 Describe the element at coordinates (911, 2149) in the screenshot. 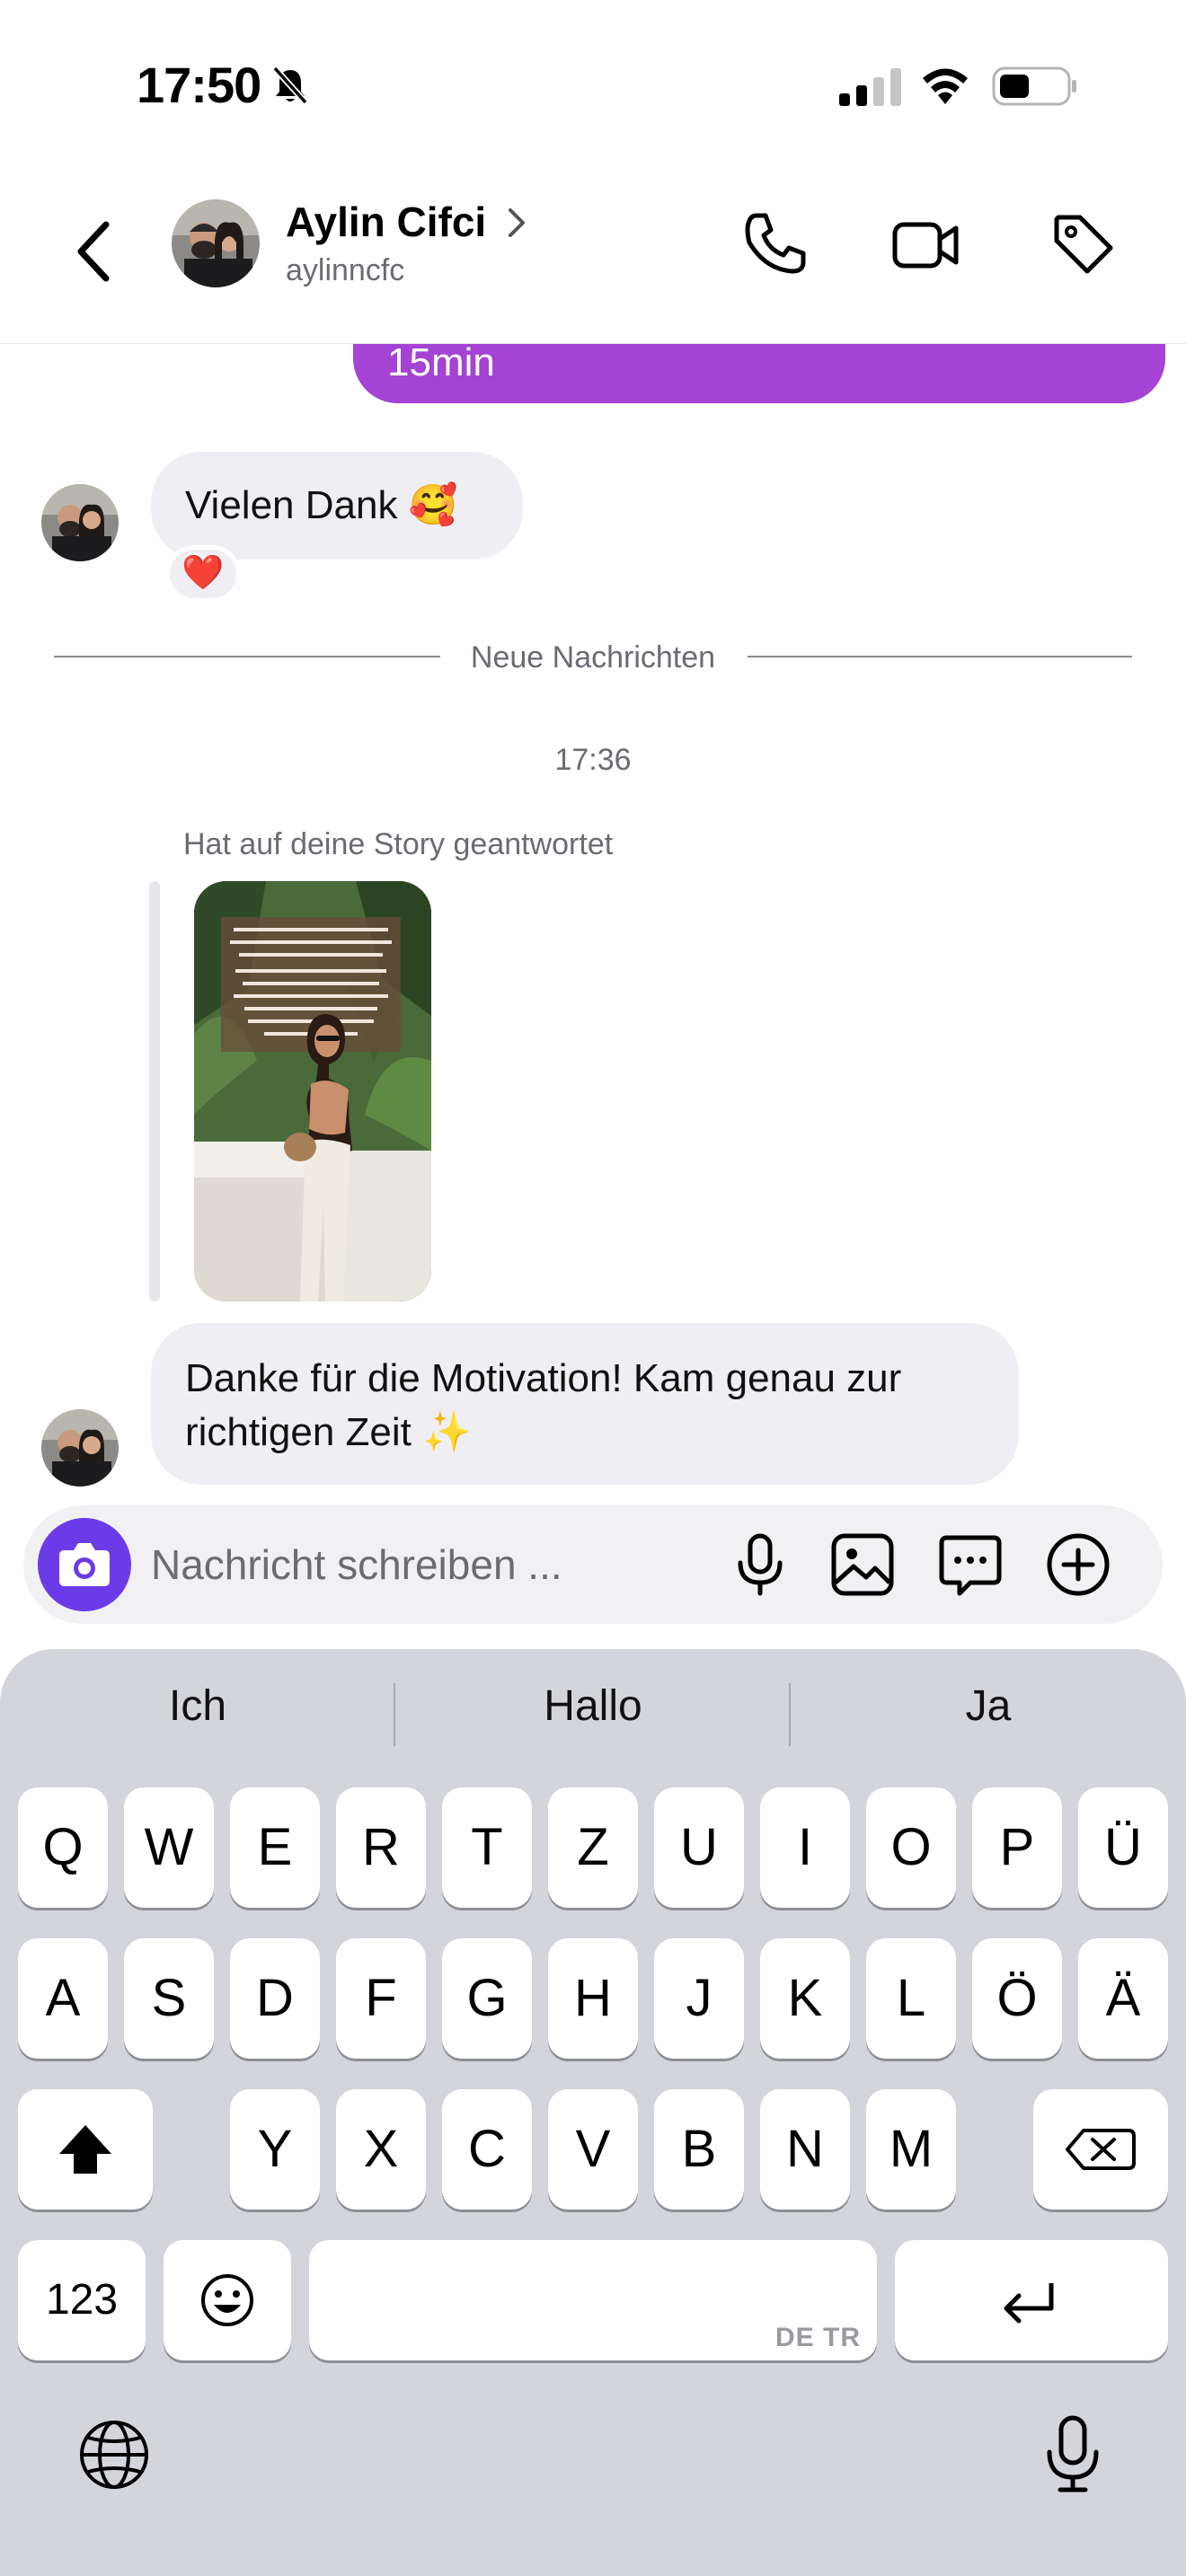

I see `key-m: M` at that location.